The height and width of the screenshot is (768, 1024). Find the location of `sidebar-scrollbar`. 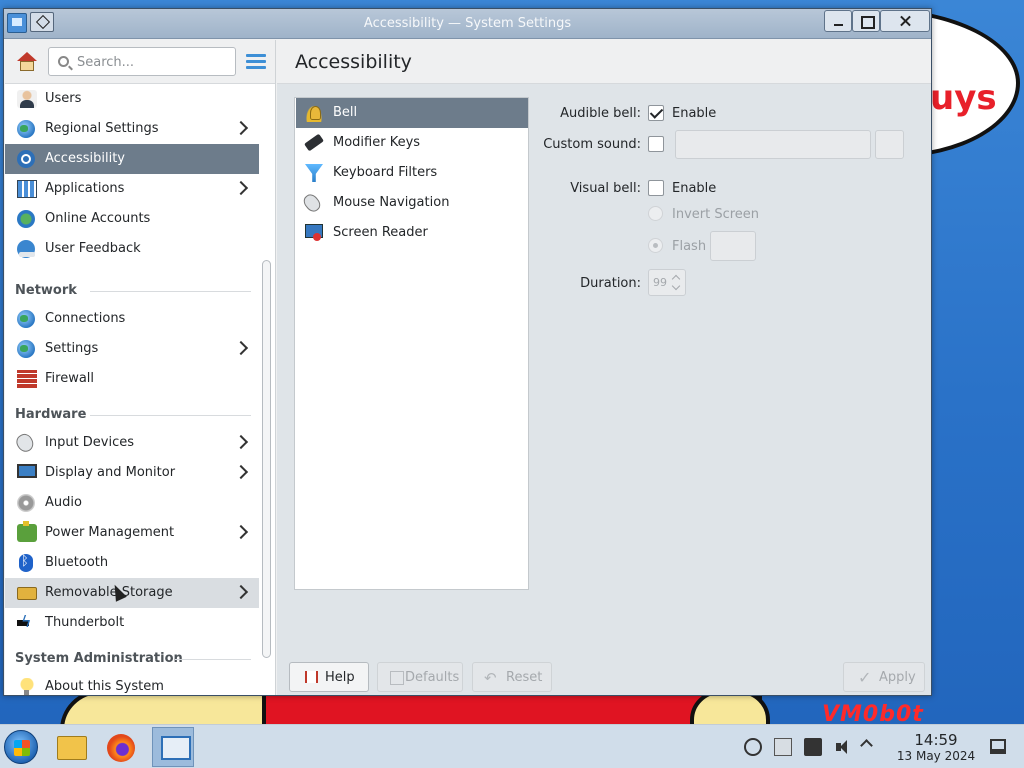

sidebar-scrollbar is located at coordinates (266, 459).